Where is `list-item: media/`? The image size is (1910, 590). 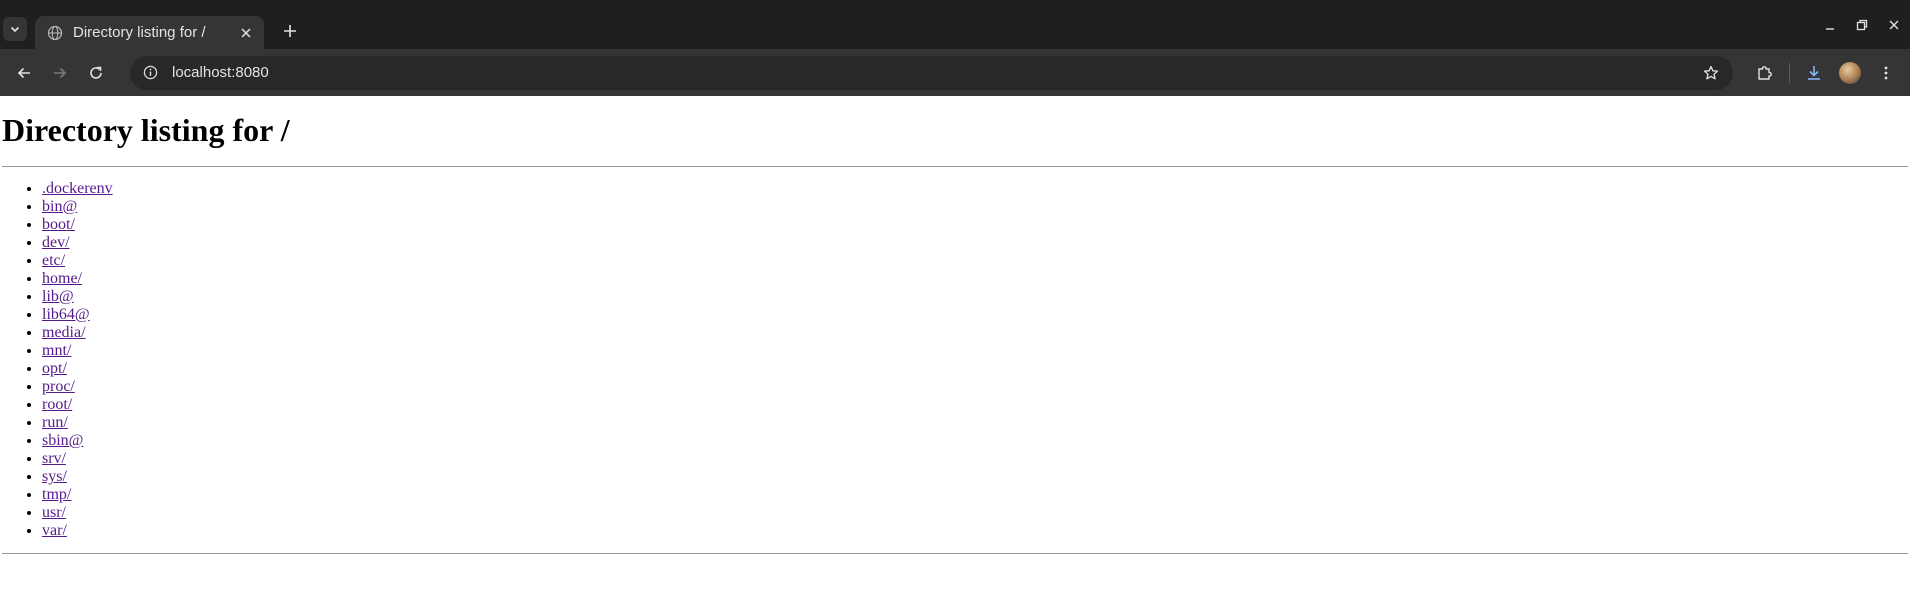
list-item: media/ is located at coordinates (975, 333).